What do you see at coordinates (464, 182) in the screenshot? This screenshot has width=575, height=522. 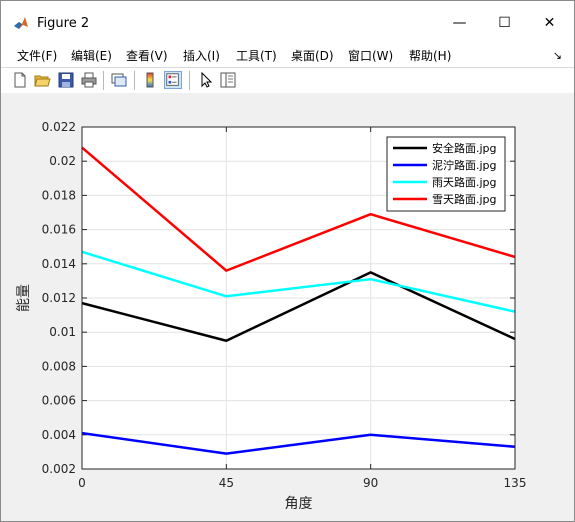 I see `legend-label: 雨天路面.jpg` at bounding box center [464, 182].